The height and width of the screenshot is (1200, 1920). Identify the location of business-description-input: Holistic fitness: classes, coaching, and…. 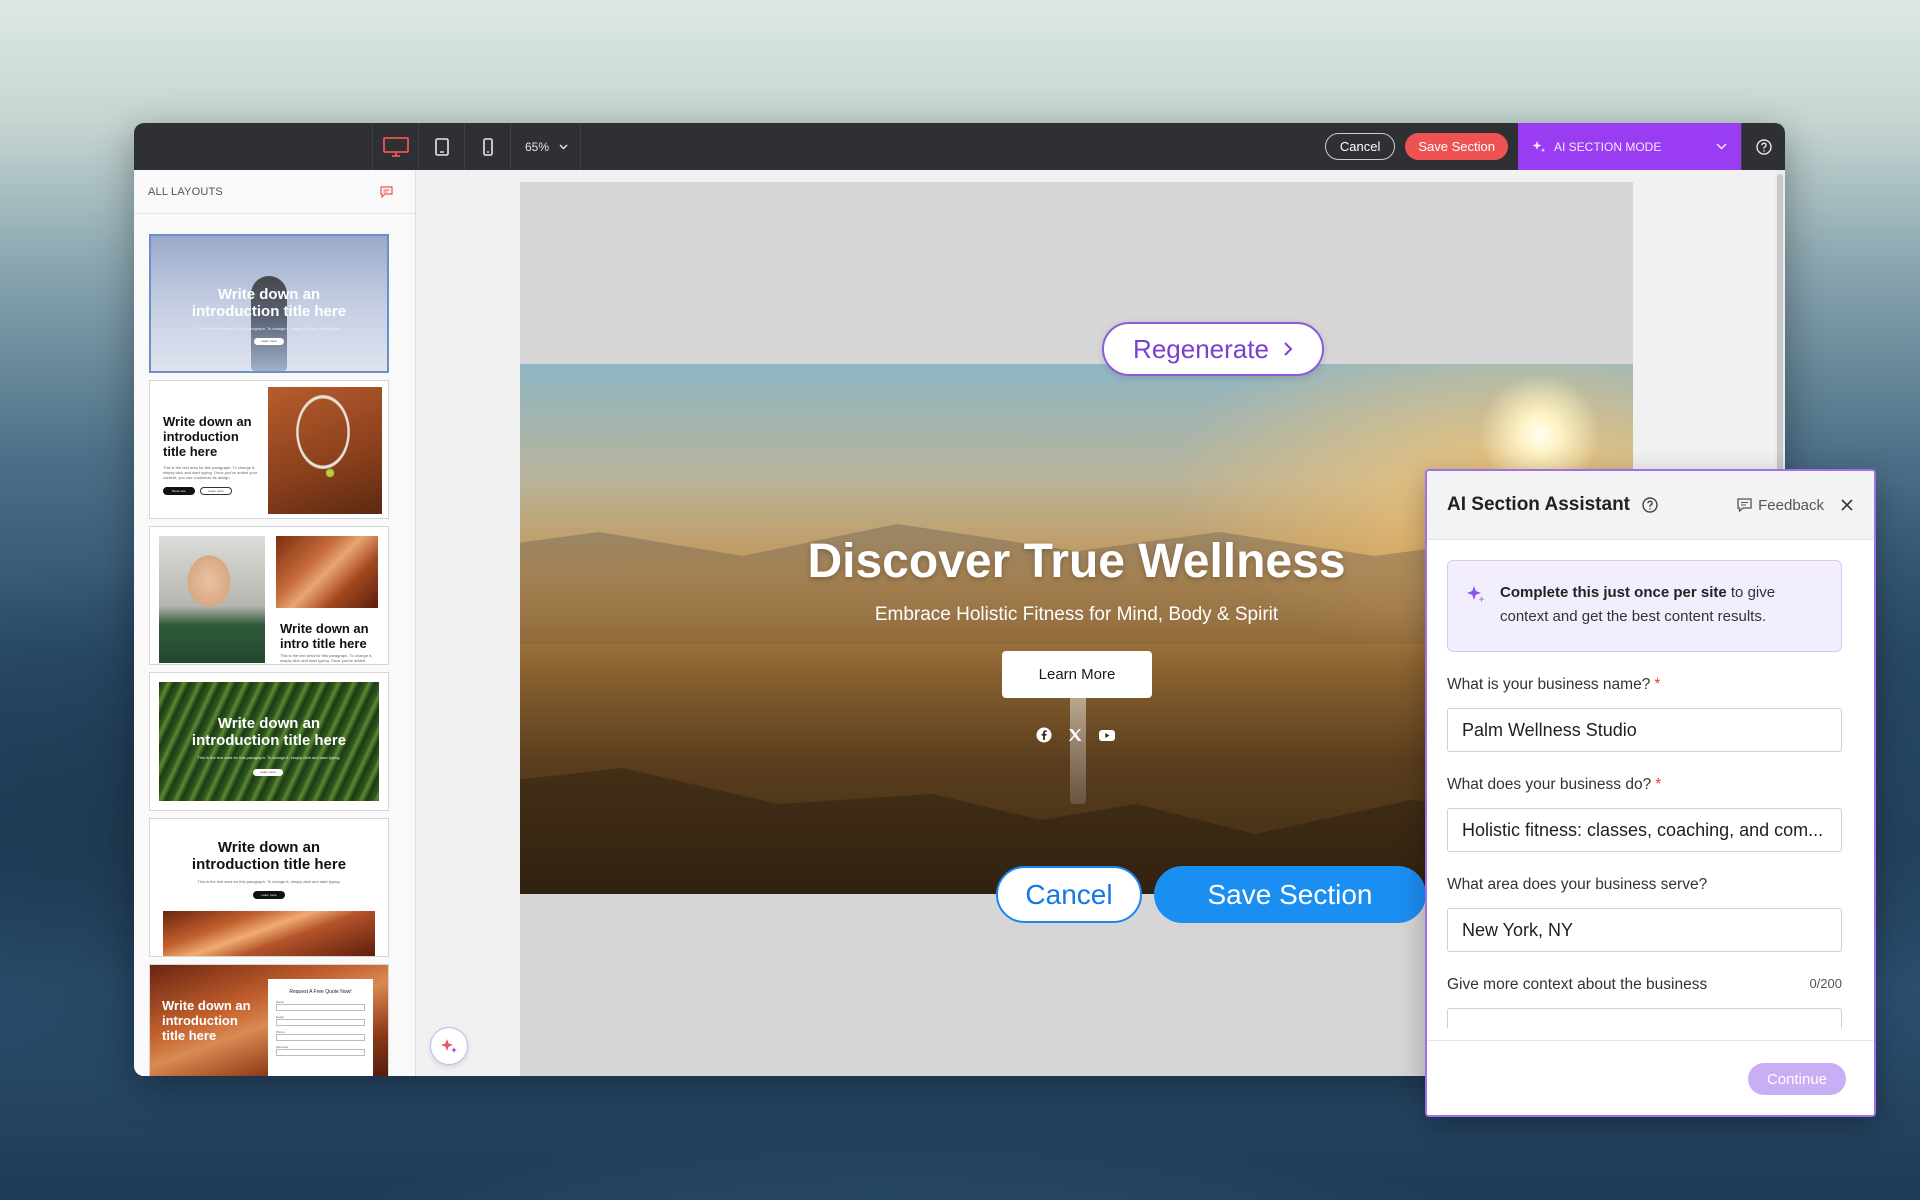
(1644, 830).